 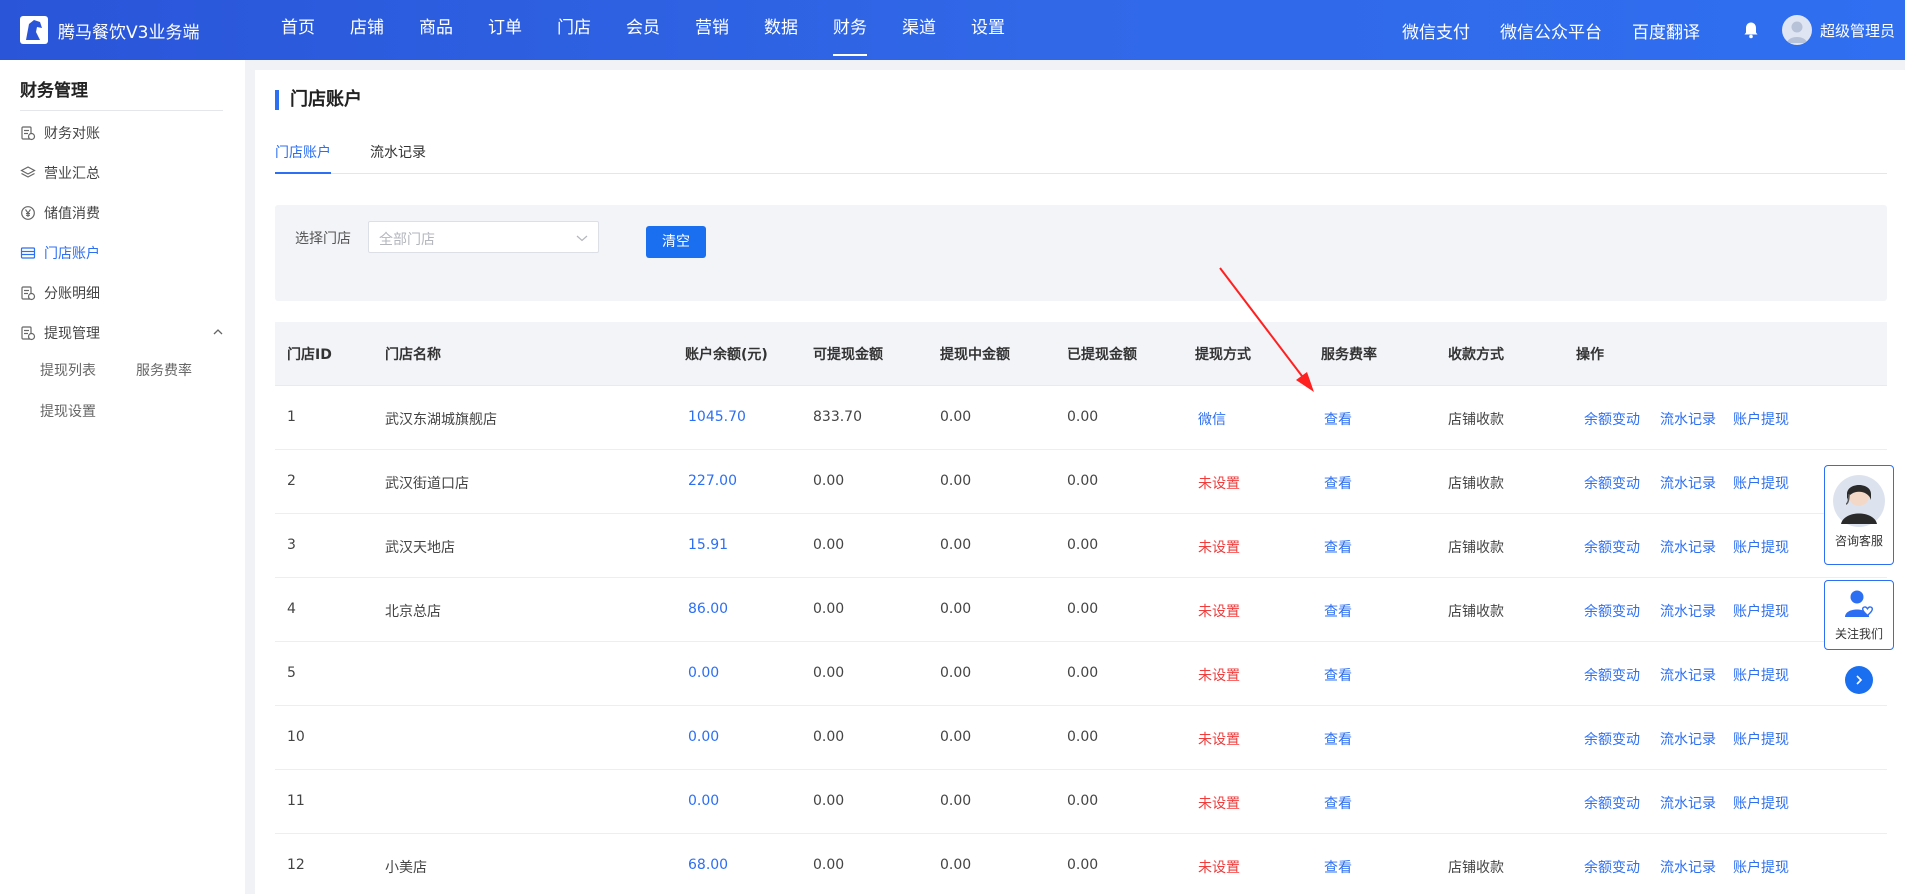 What do you see at coordinates (1666, 30) in the screenshot?
I see `link-baidu-translate: 百度翻译` at bounding box center [1666, 30].